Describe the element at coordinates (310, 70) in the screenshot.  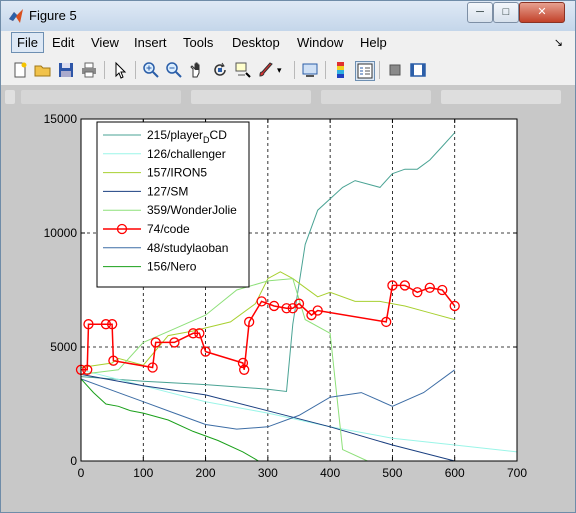
I see `link-icon` at that location.